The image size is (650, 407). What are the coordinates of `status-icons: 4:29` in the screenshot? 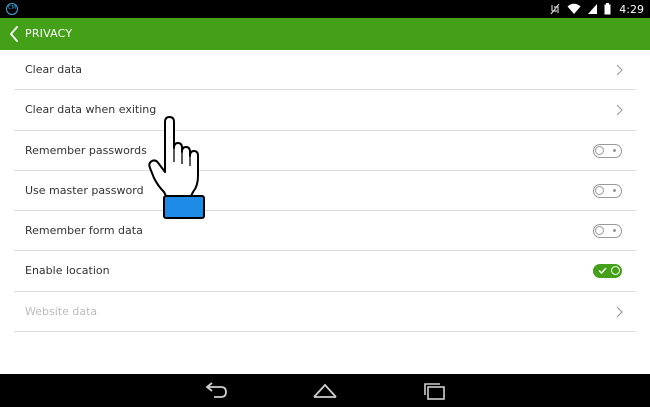 It's located at (596, 9).